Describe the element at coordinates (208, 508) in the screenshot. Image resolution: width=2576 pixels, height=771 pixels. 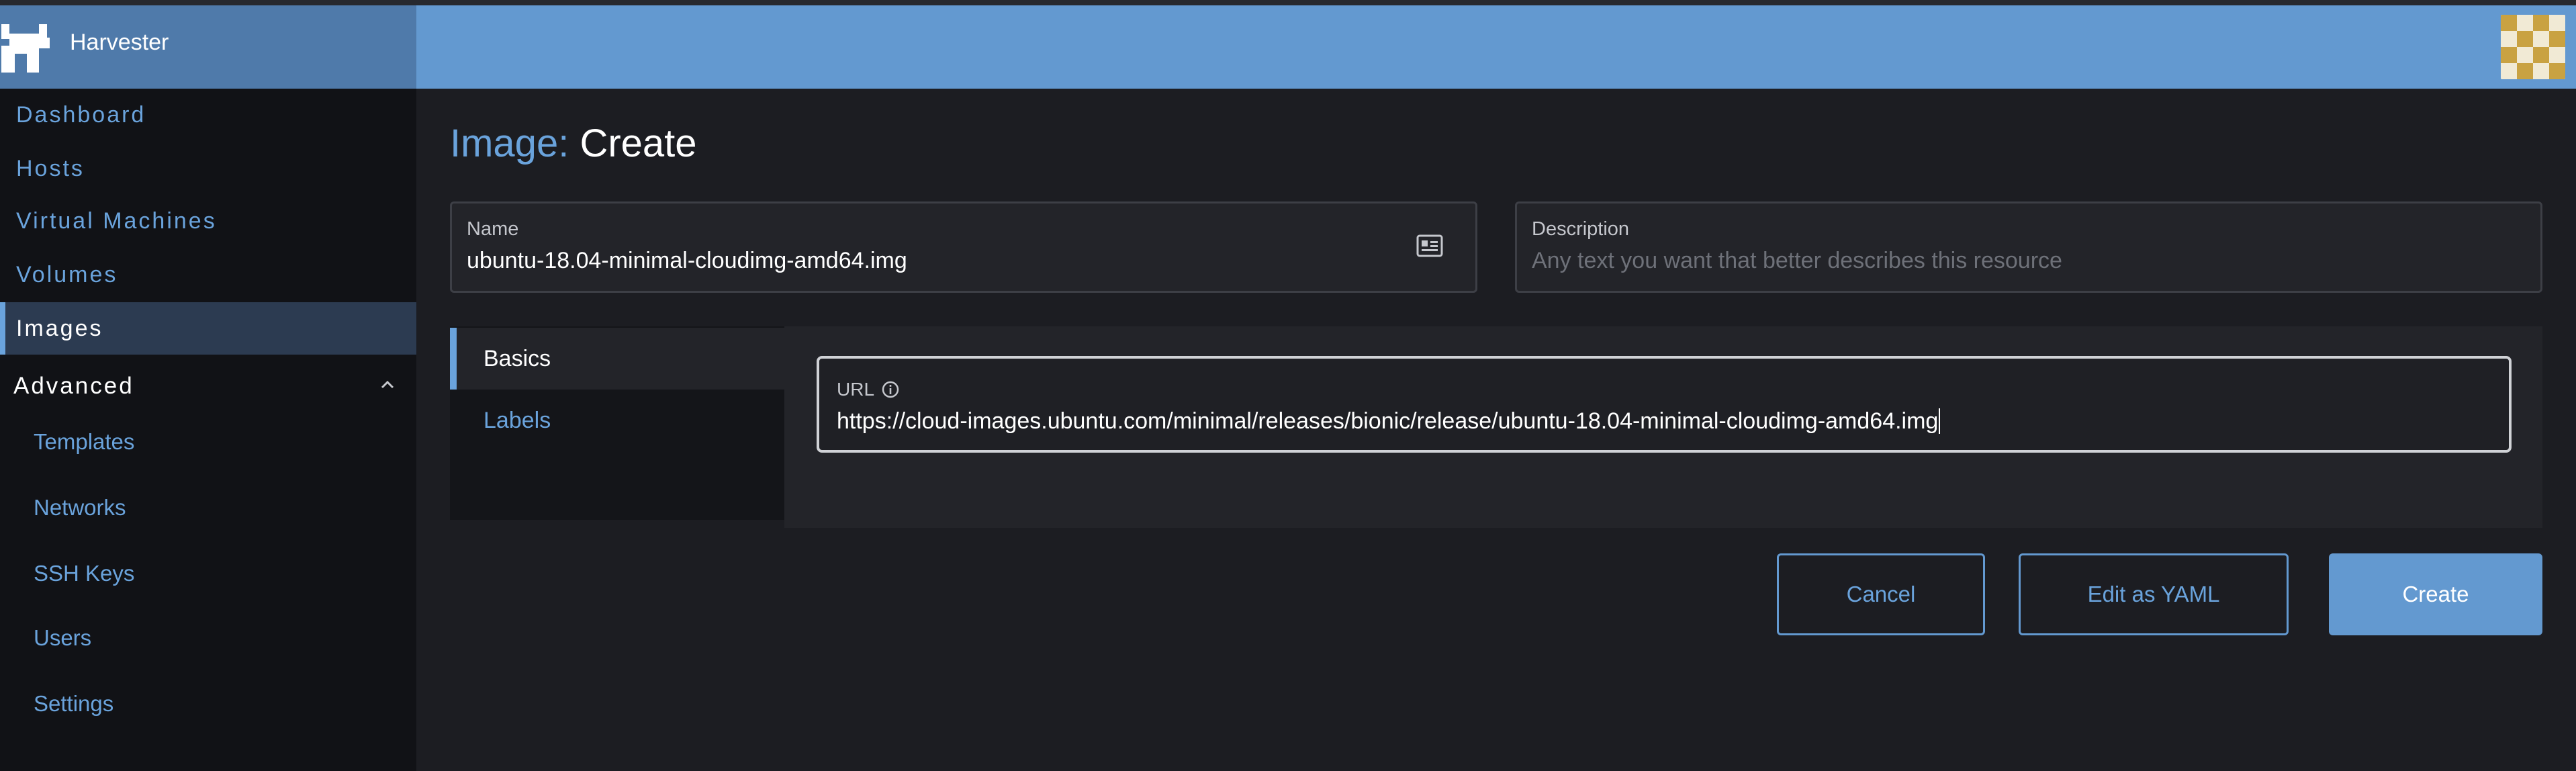
I see `sidebar-item-networks: Networks` at that location.